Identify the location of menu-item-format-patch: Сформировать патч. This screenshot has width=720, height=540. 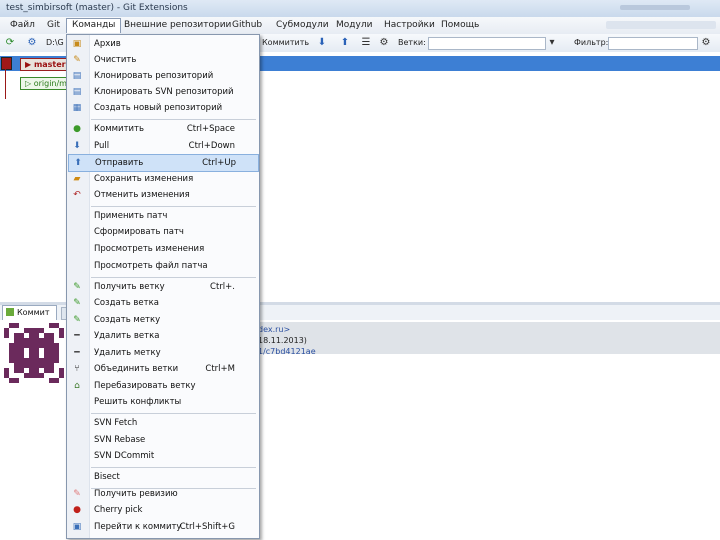
(162, 232).